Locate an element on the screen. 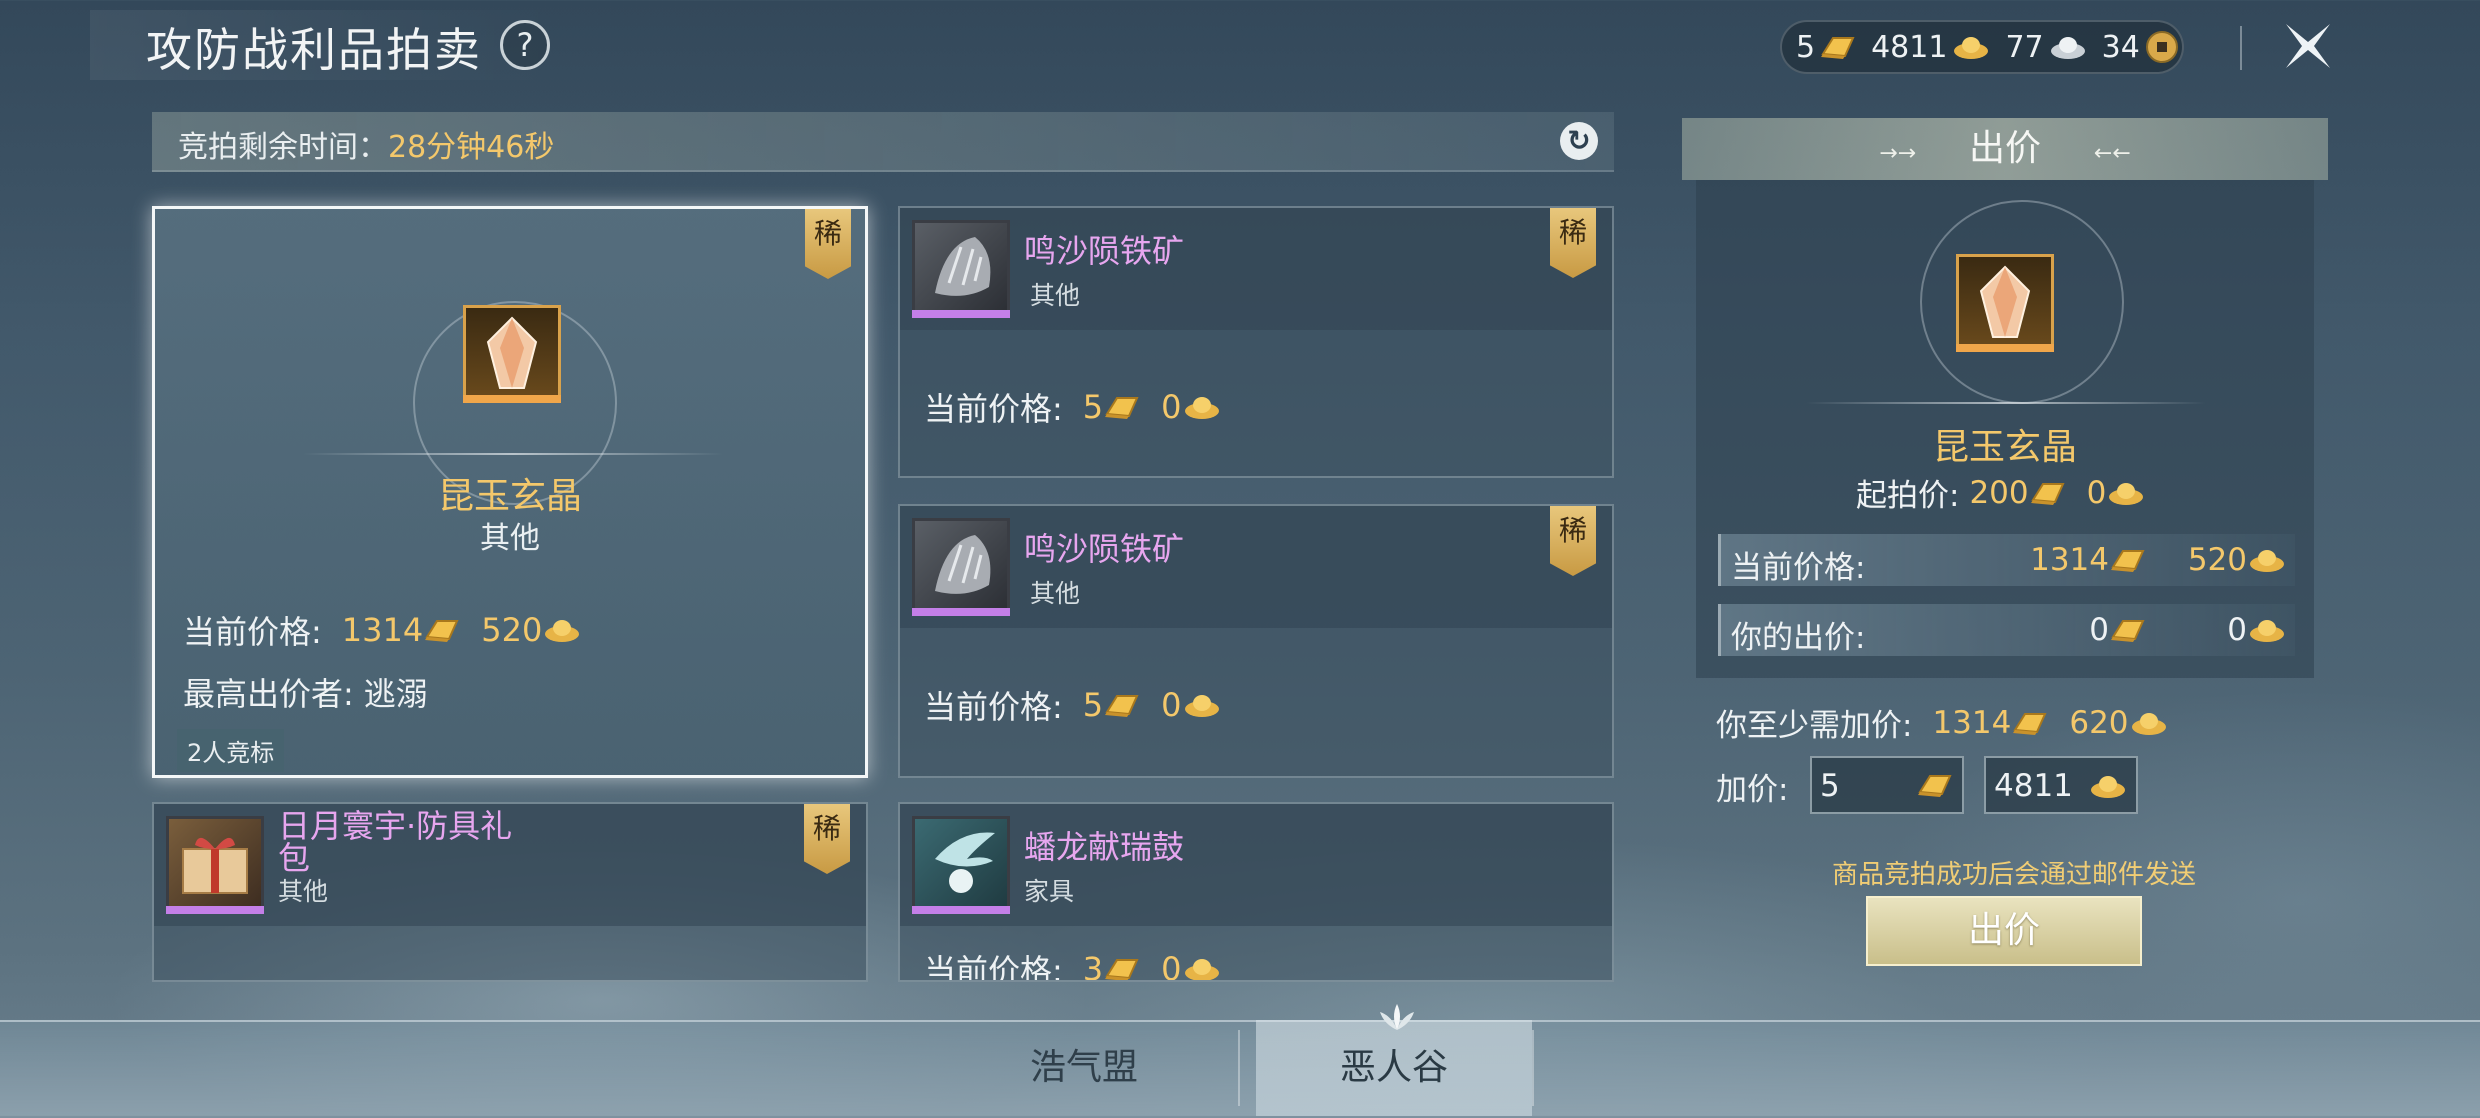 Image resolution: width=2480 pixels, height=1118 pixels. item-icon-kunyu-crystal is located at coordinates (512, 354).